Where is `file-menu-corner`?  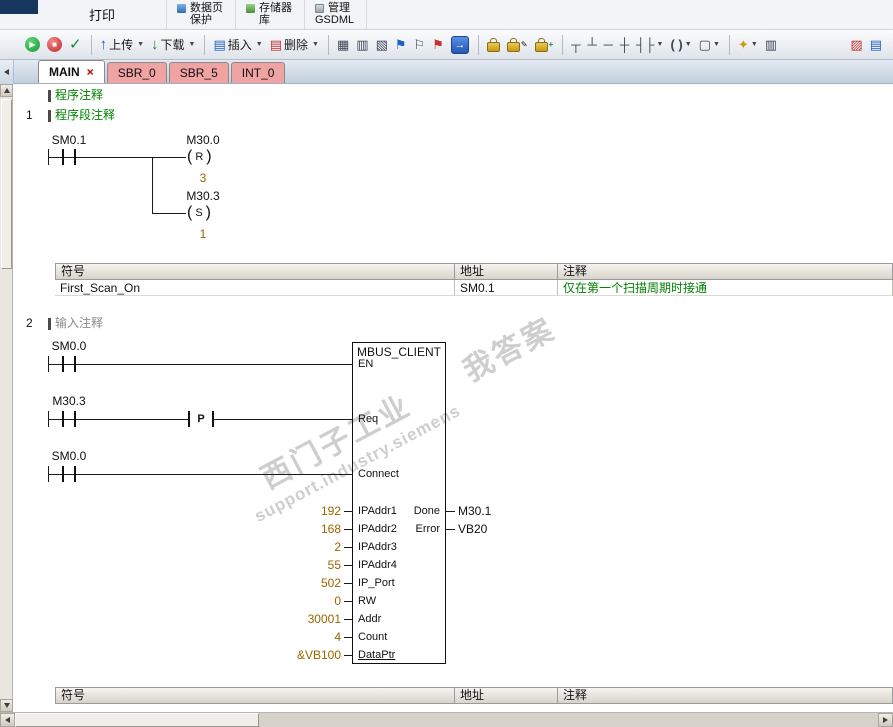
file-menu-corner is located at coordinates (19, 14).